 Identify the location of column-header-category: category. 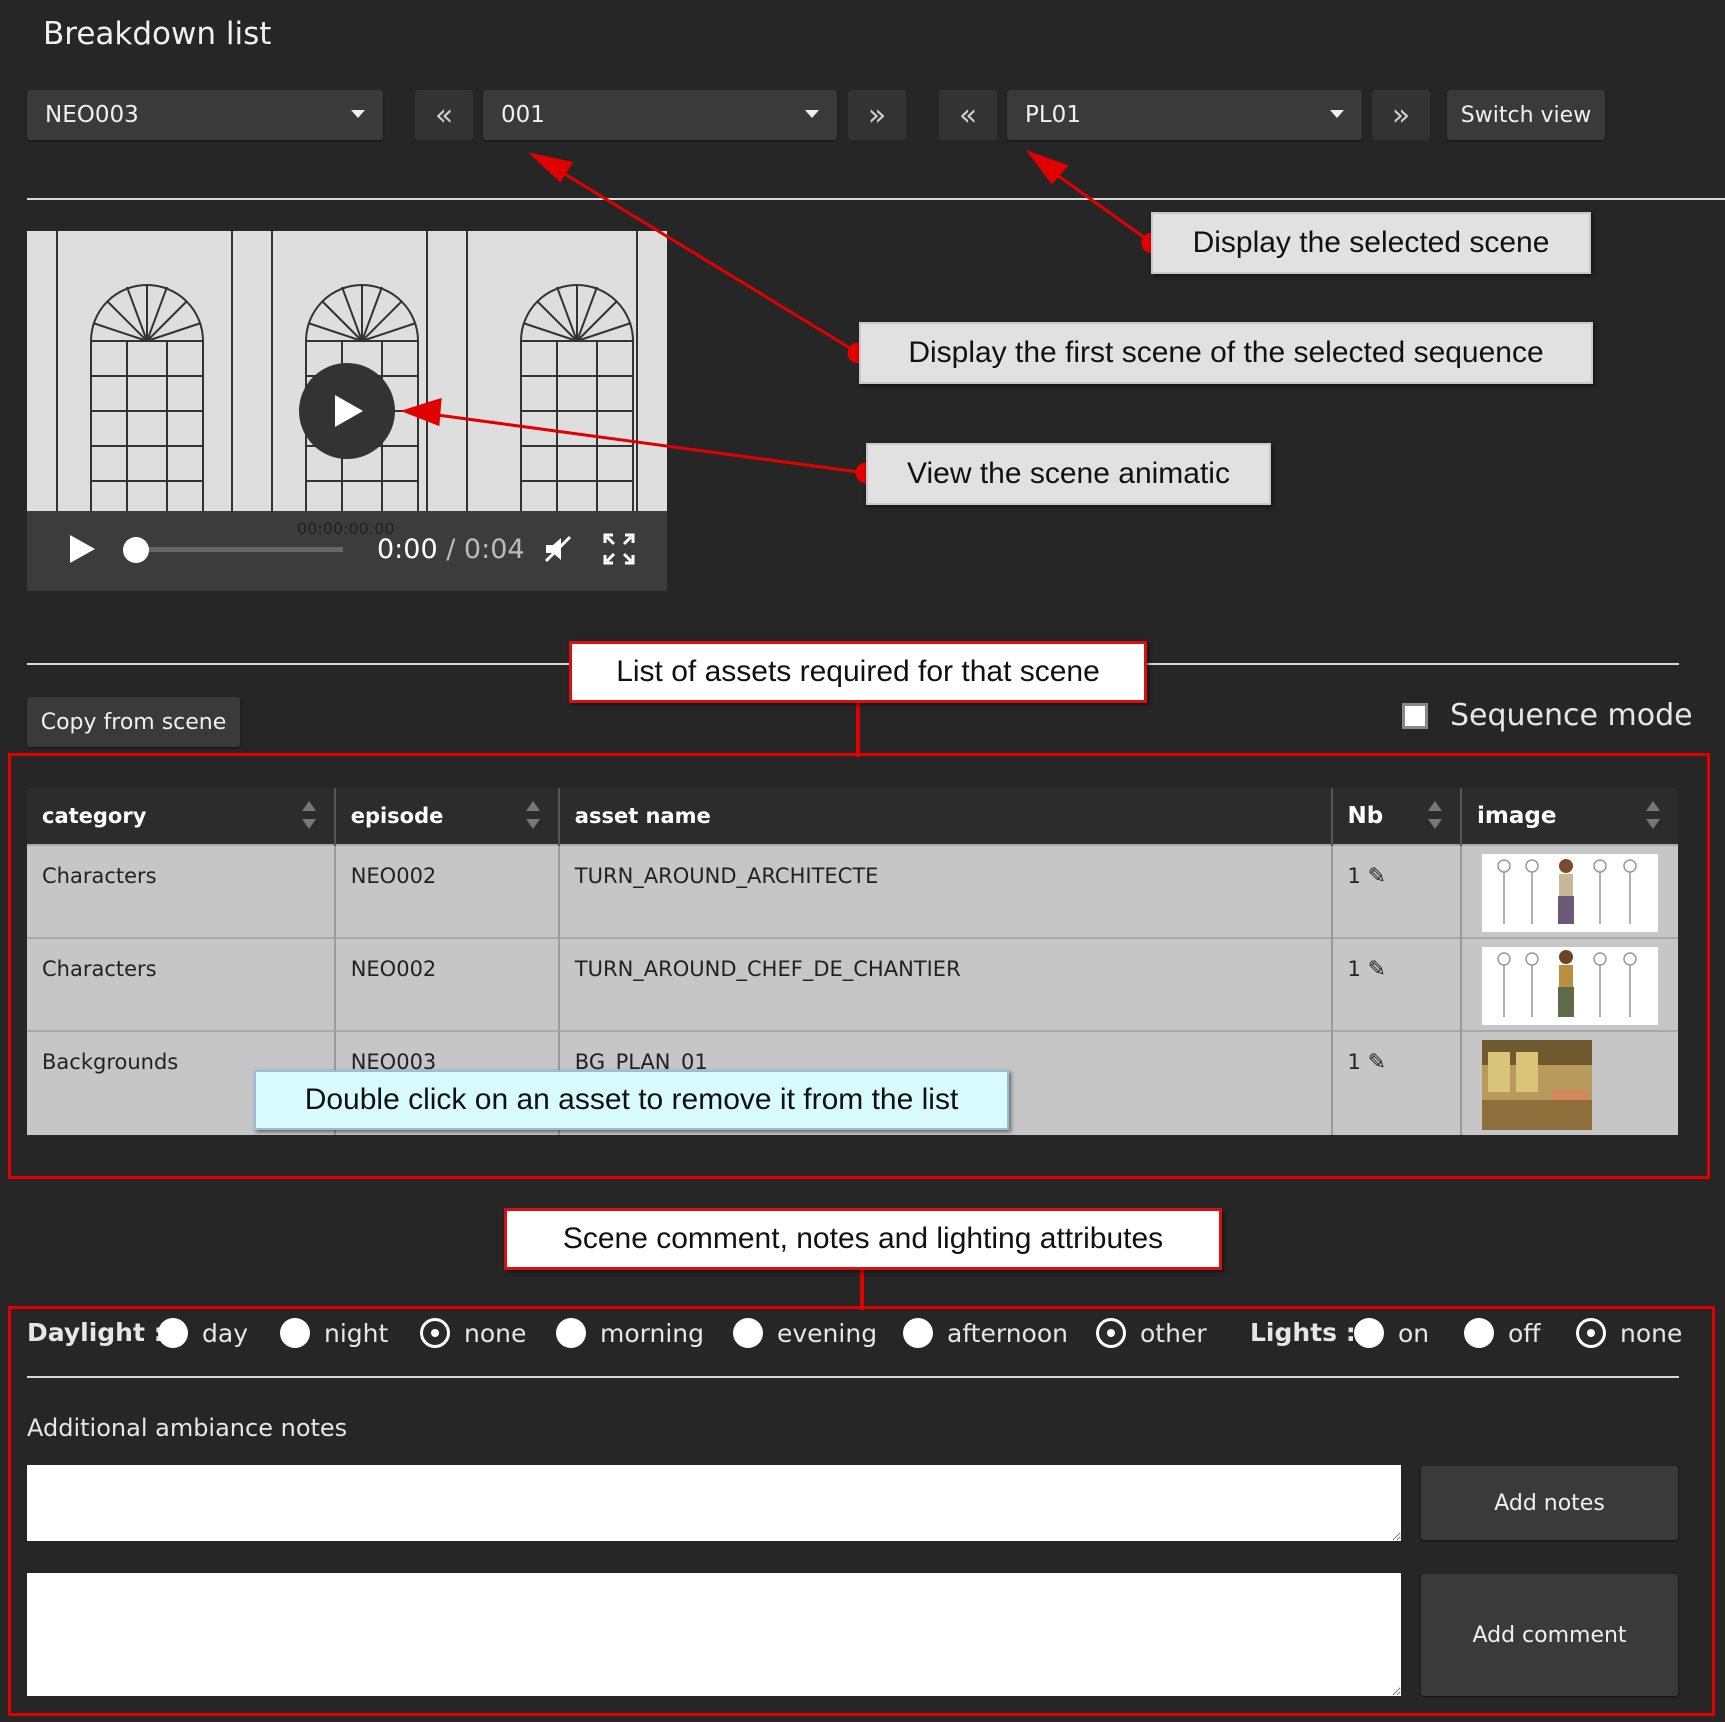
(181, 816).